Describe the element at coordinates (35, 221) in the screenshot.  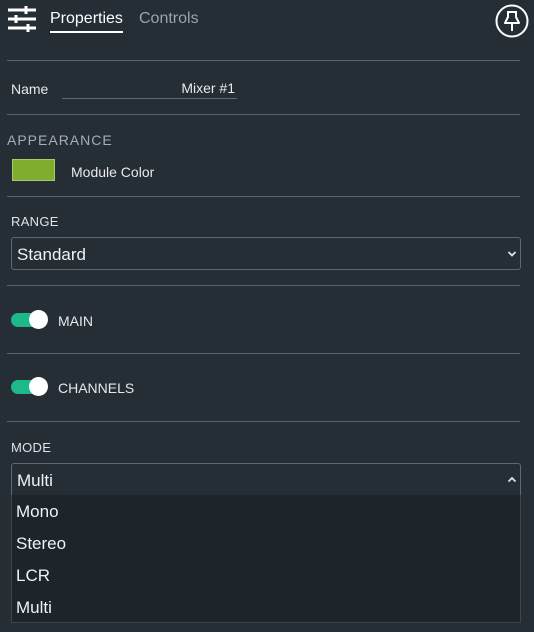
I see `range-title: RANGE` at that location.